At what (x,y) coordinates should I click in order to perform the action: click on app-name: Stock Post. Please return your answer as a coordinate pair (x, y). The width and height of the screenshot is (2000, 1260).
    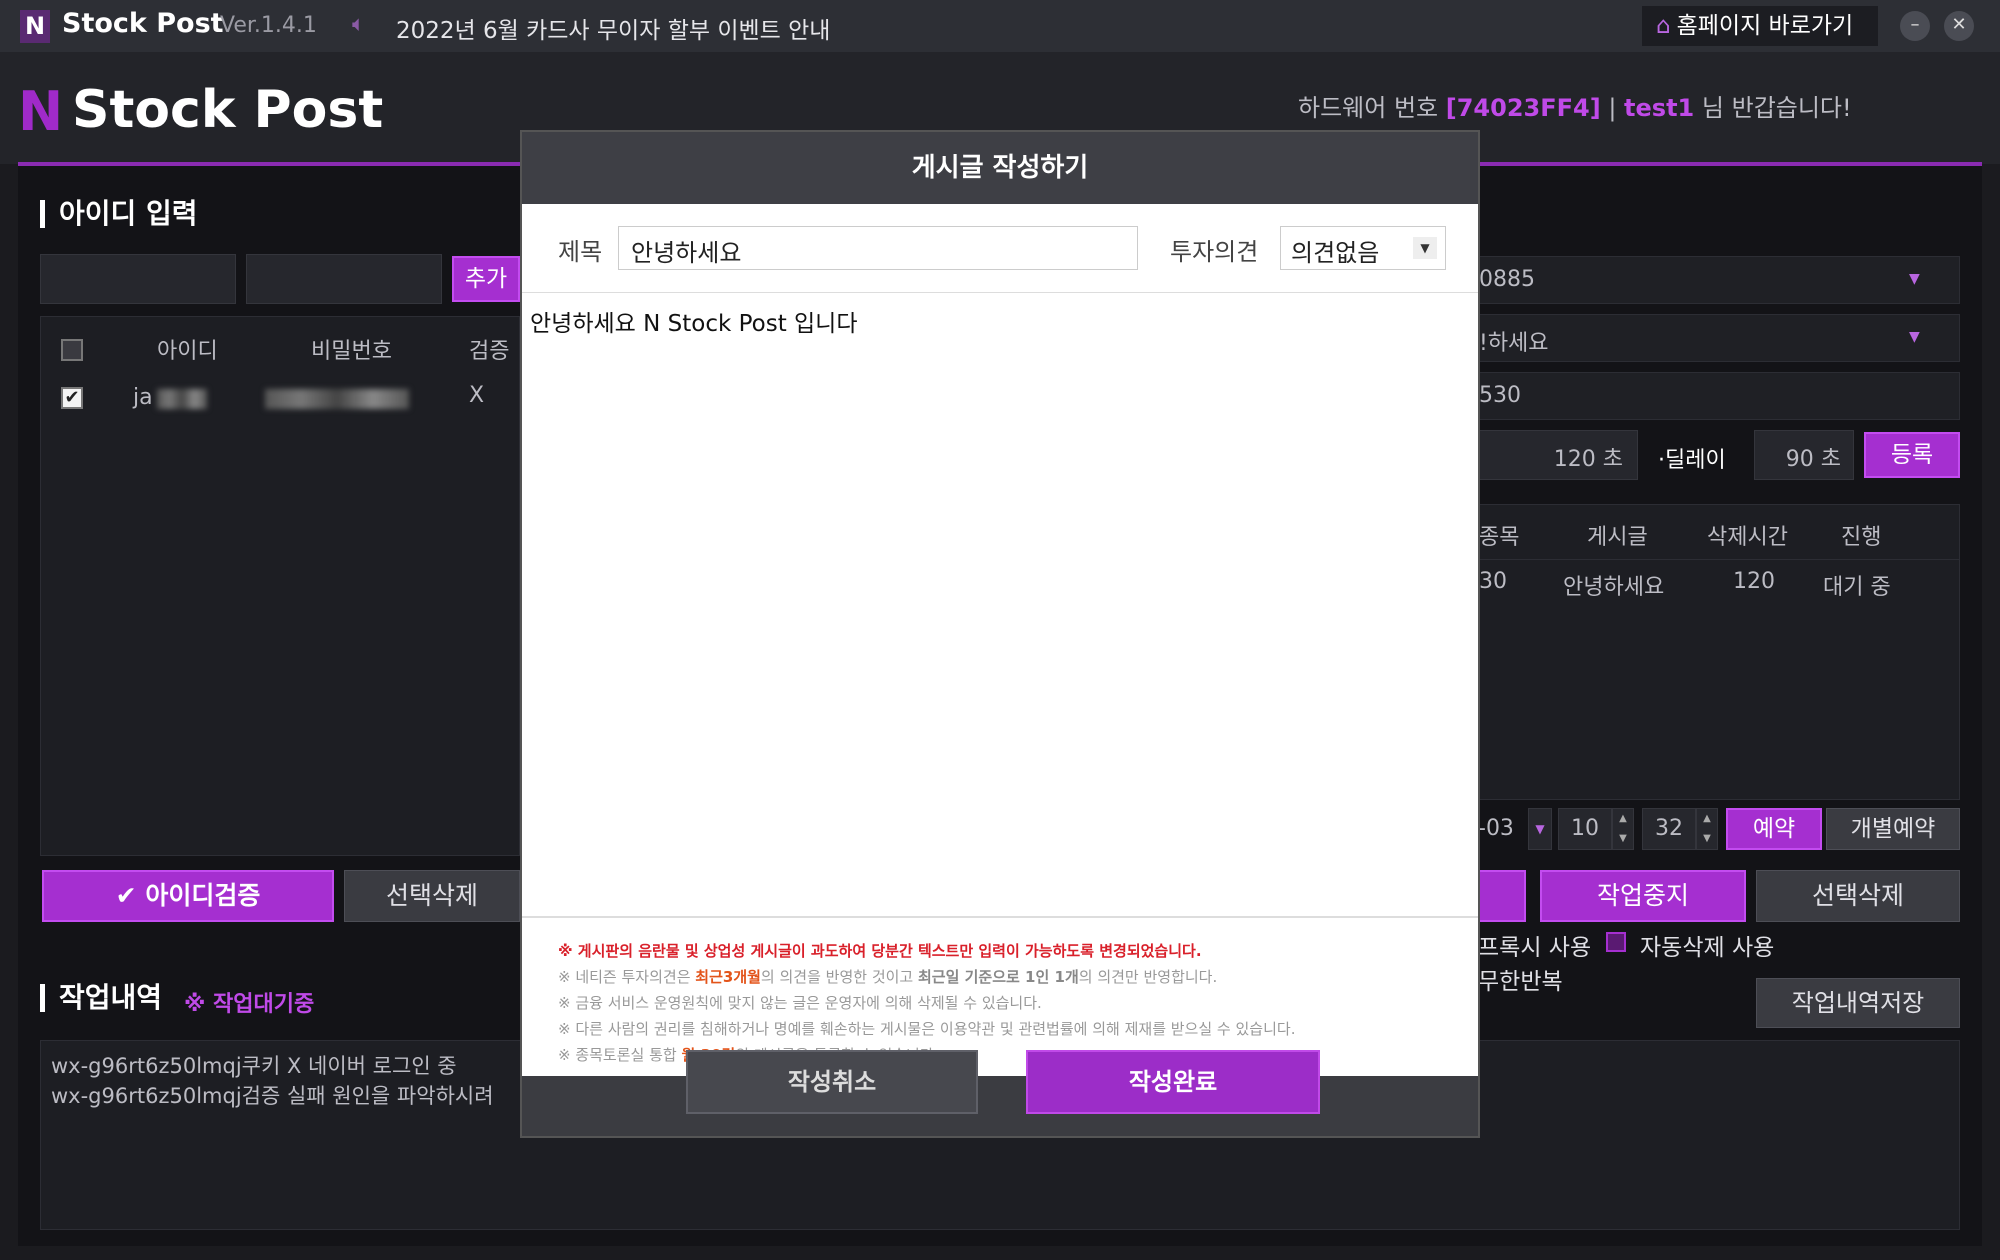
    Looking at the image, I should click on (143, 23).